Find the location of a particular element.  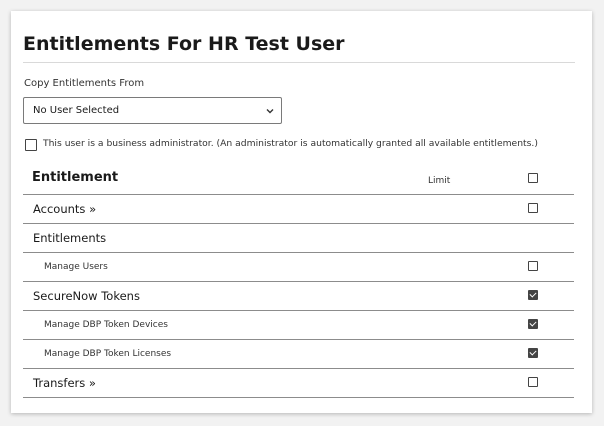

table-row: Entitlements is located at coordinates (298, 238).